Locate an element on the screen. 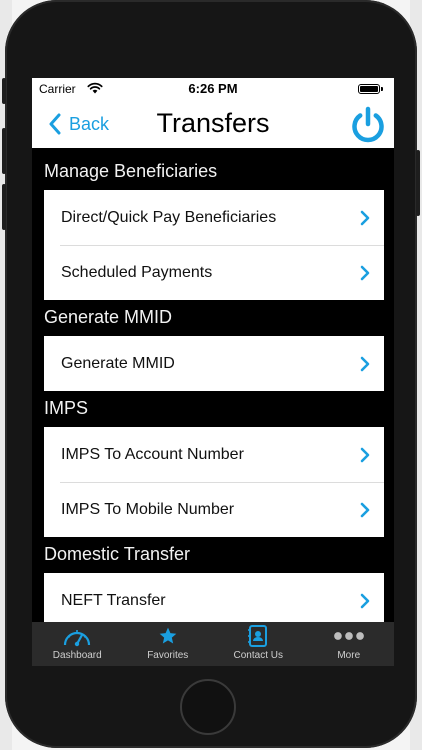  list-item-label: IMPS To Account Number is located at coordinates (152, 454).